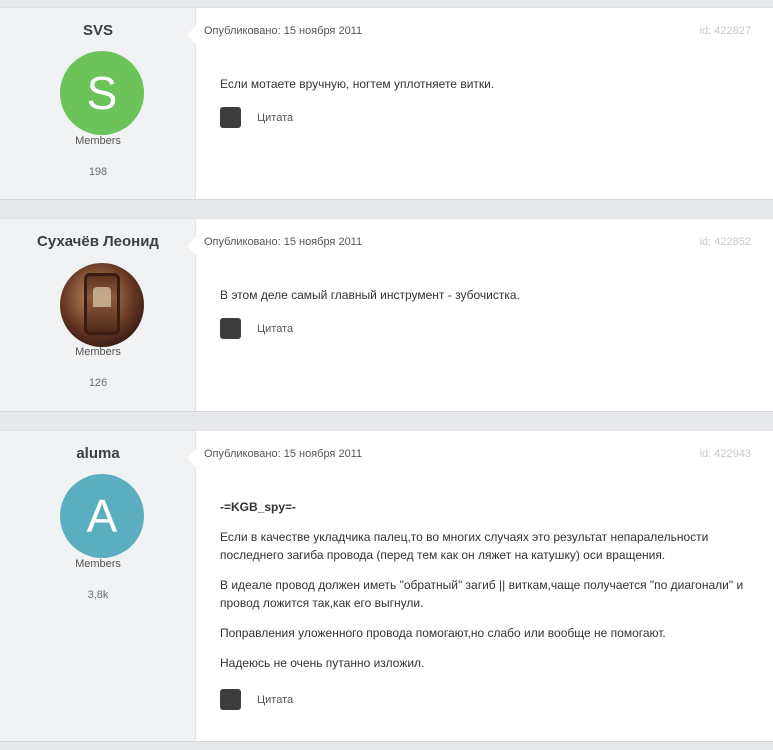 Image resolution: width=773 pixels, height=750 pixels. What do you see at coordinates (725, 31) in the screenshot?
I see `post-id: id: 422827` at bounding box center [725, 31].